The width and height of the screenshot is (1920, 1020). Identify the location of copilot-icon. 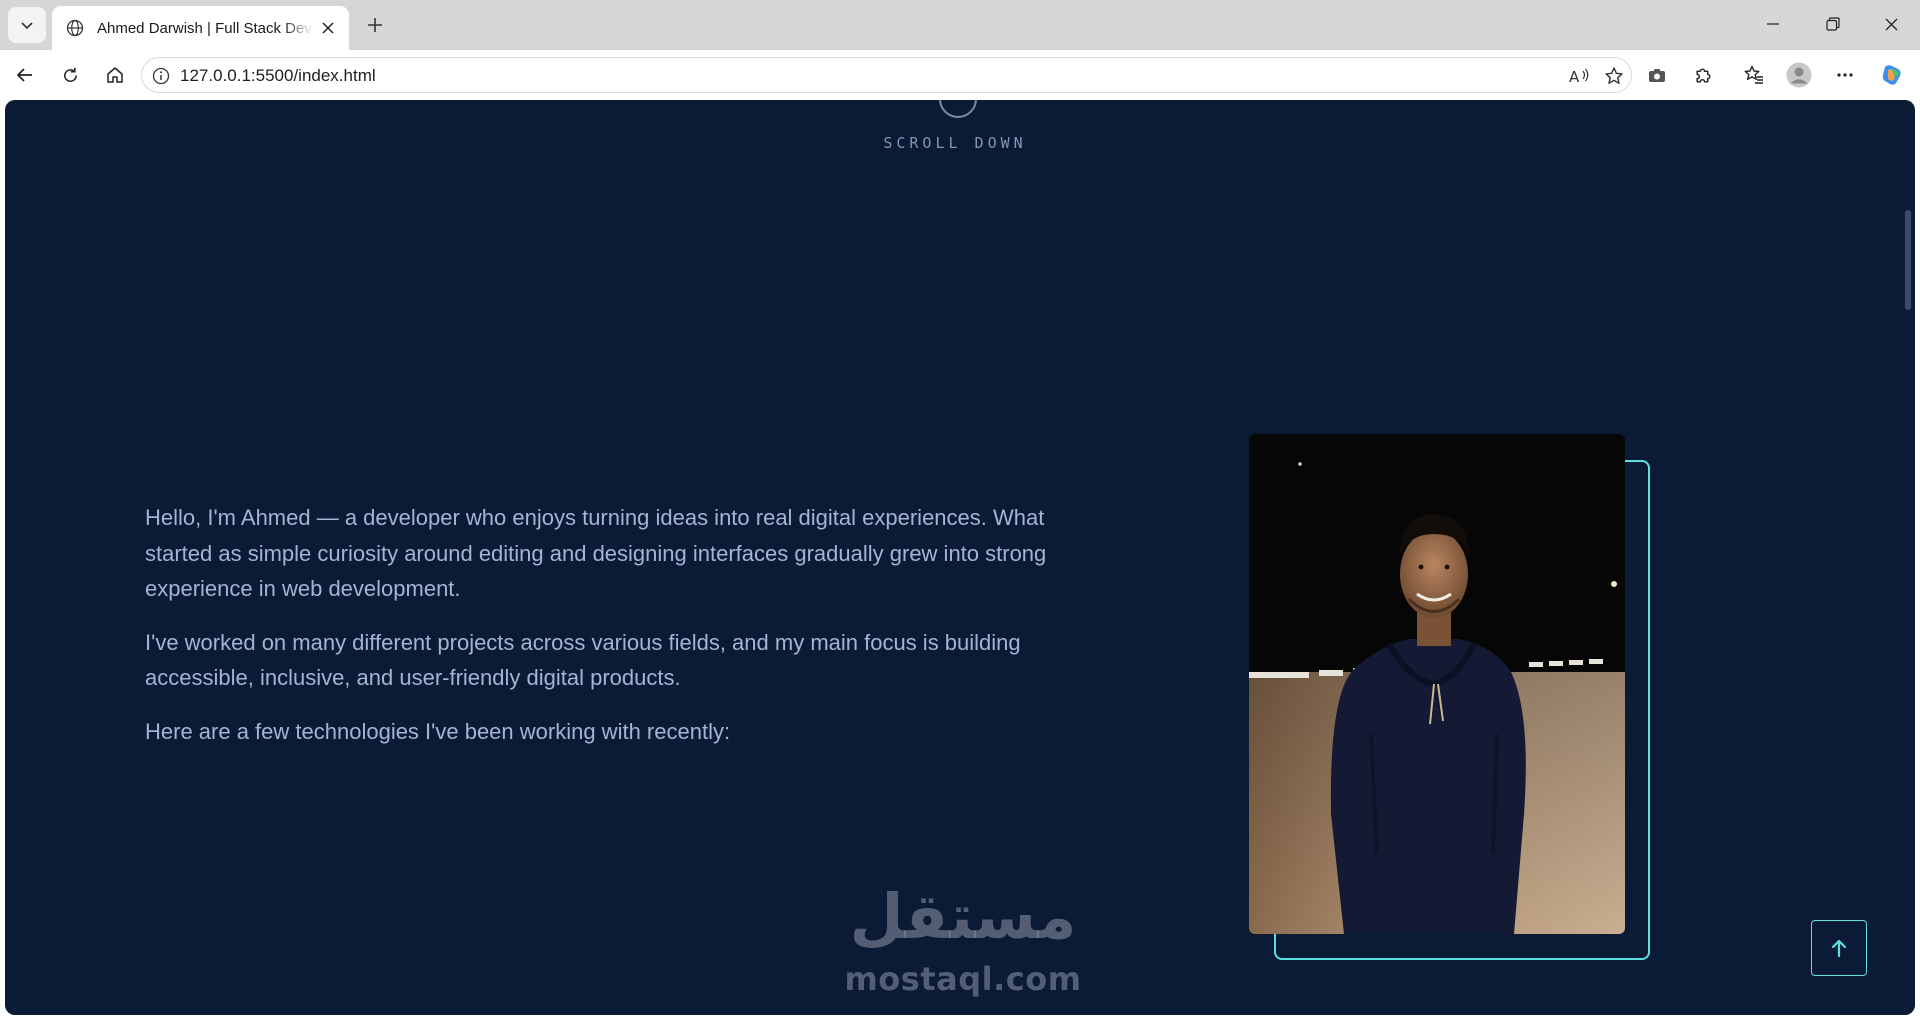
(1891, 75).